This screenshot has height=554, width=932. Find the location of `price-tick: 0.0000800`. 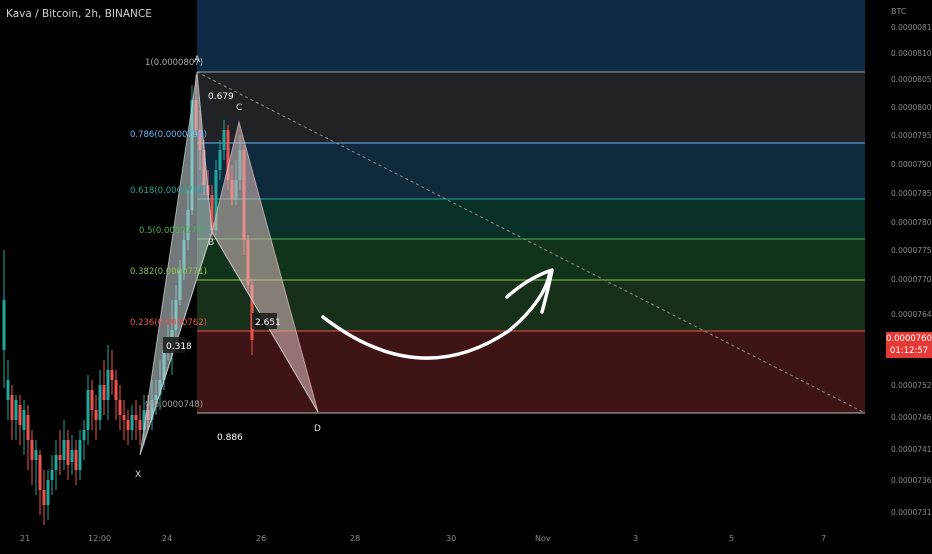

price-tick: 0.0000800 is located at coordinates (911, 107).